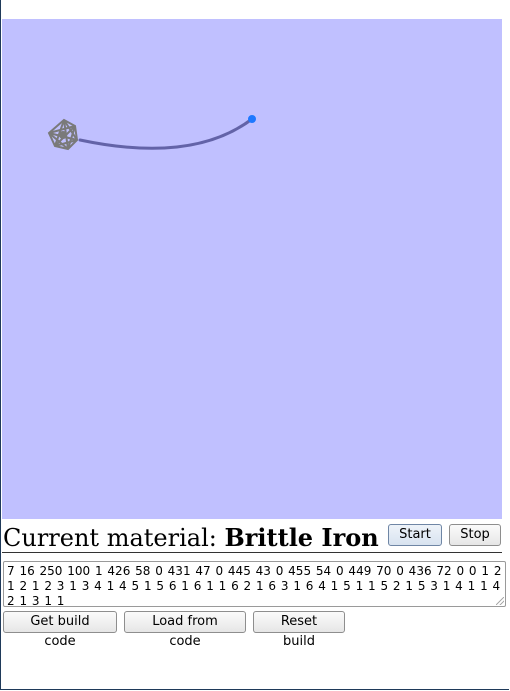 This screenshot has height=691, width=510. I want to click on simulation-drawing, so click(151, 133).